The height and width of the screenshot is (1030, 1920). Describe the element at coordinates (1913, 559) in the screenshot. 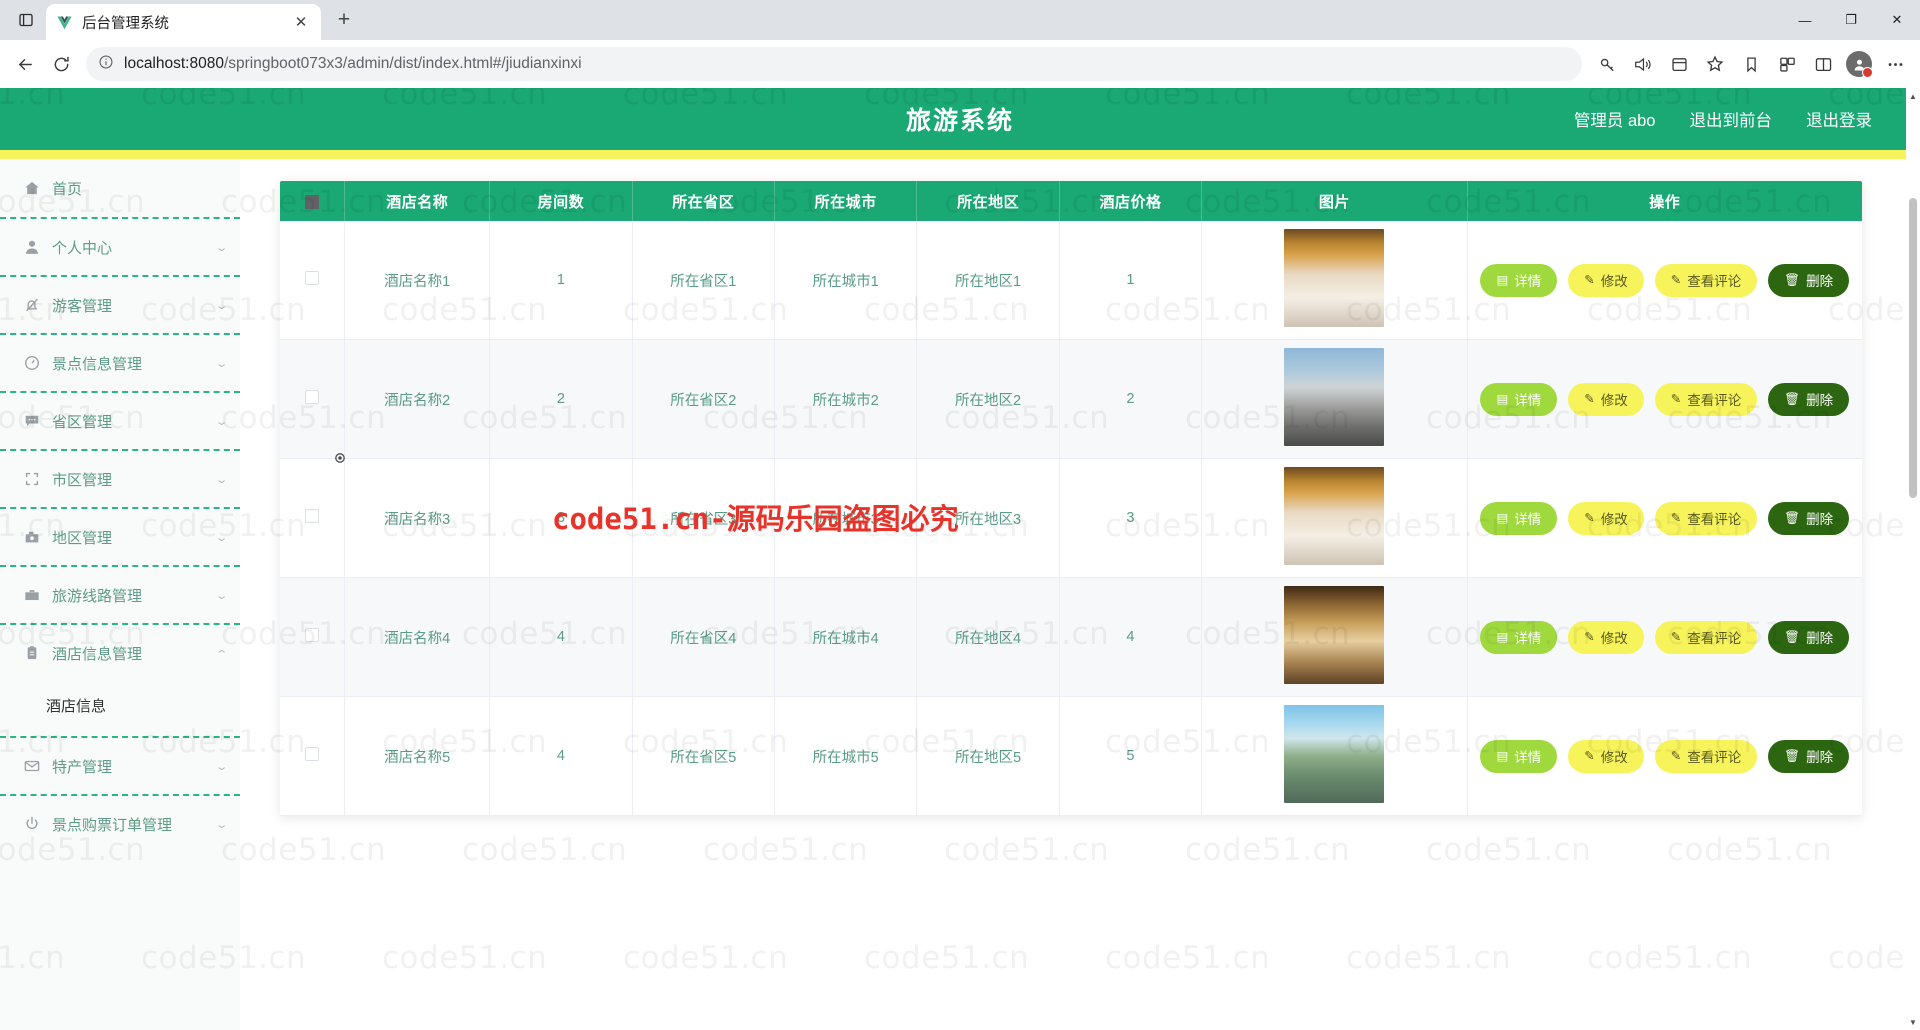

I see `page-scrollbar: ▲ ▼` at that location.